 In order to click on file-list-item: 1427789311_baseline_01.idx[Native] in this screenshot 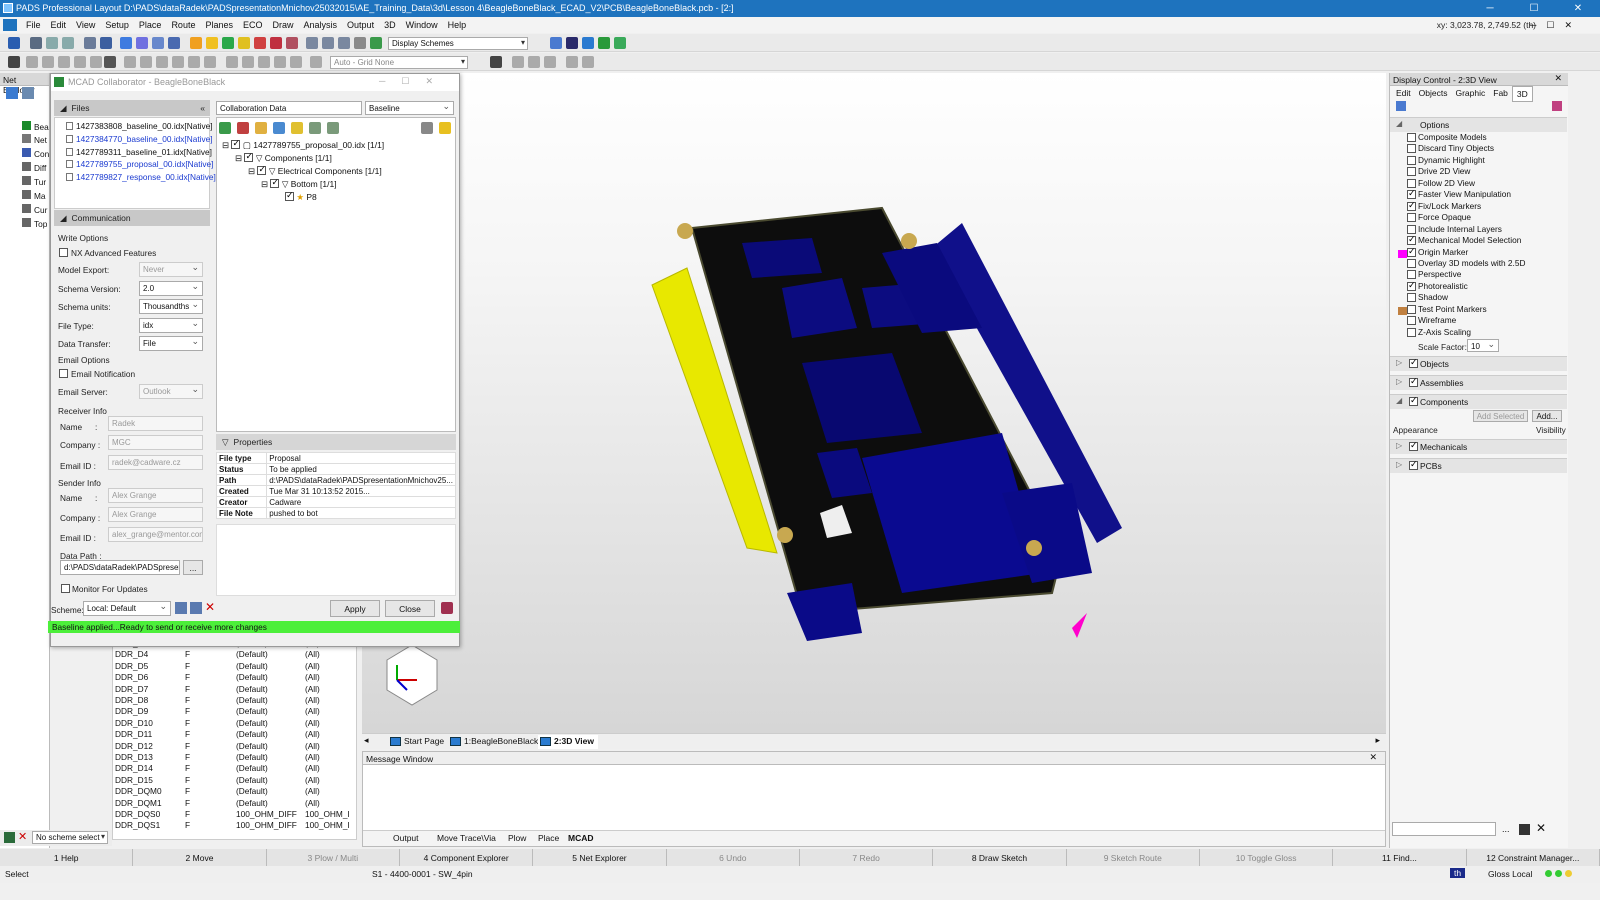, I will do `click(139, 152)`.